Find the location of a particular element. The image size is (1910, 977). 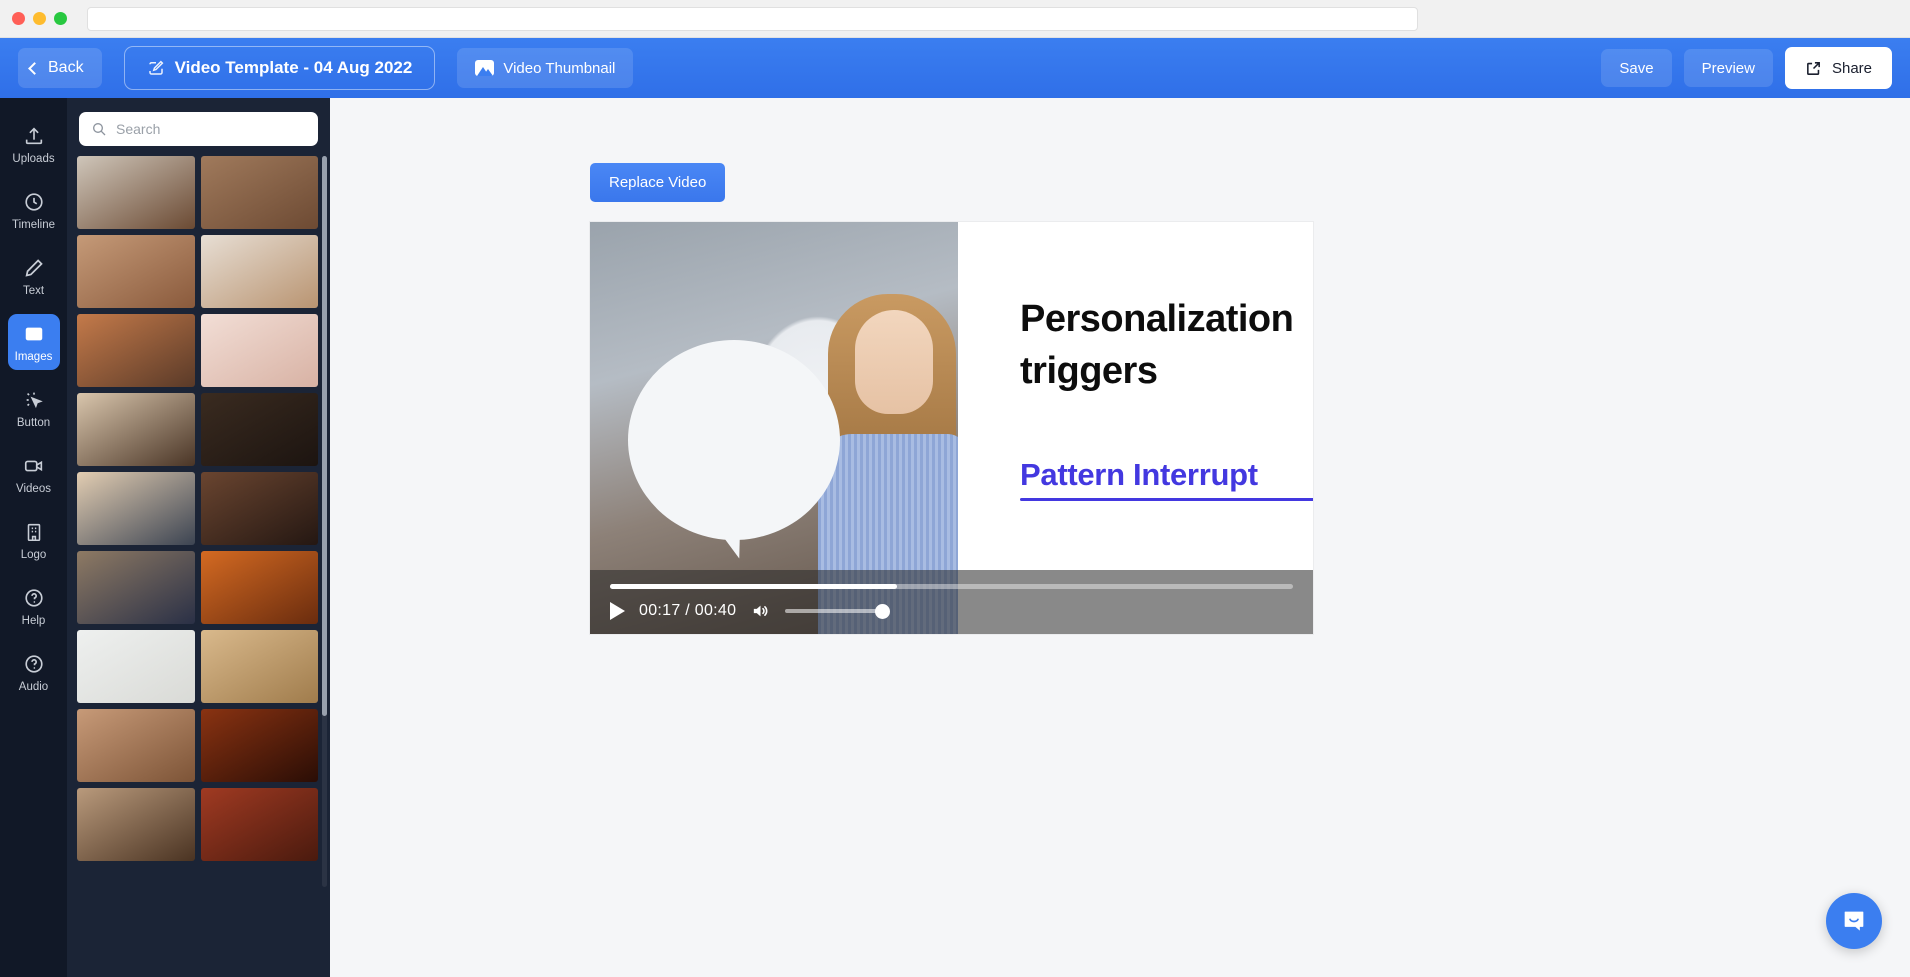

progress-bar-track is located at coordinates (951, 586).